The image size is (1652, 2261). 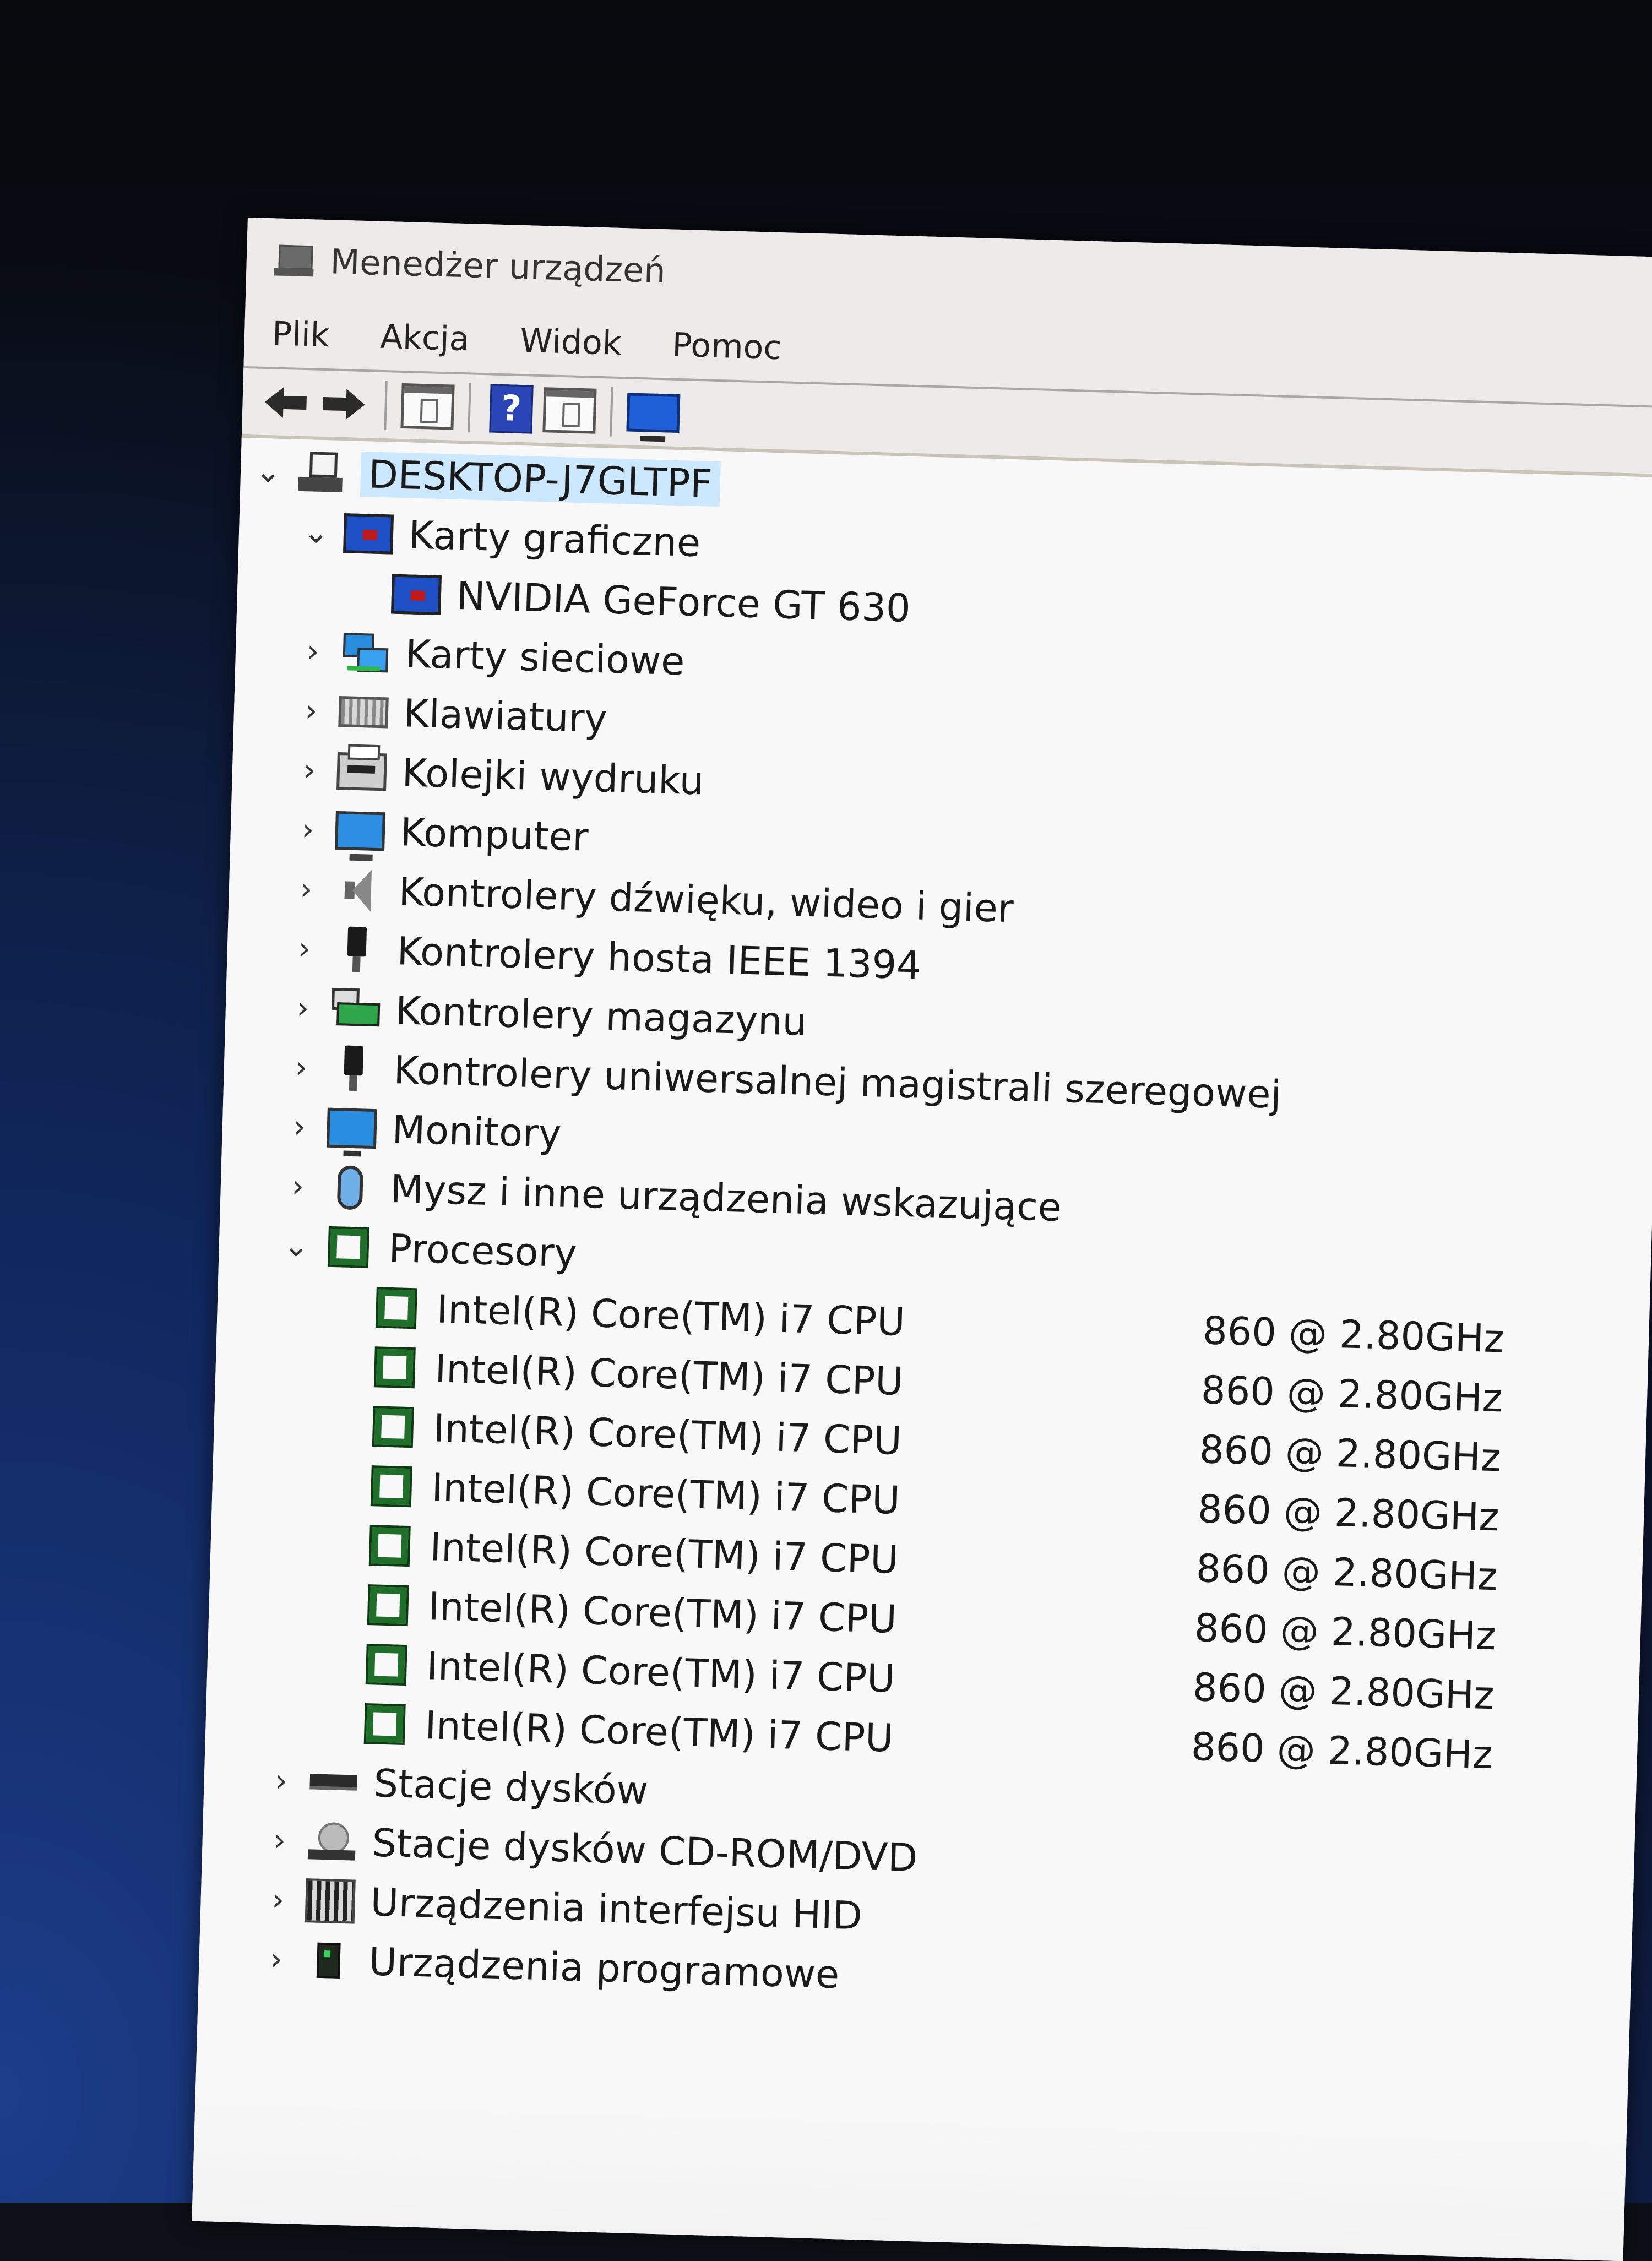 I want to click on hid-icon, so click(x=330, y=1901).